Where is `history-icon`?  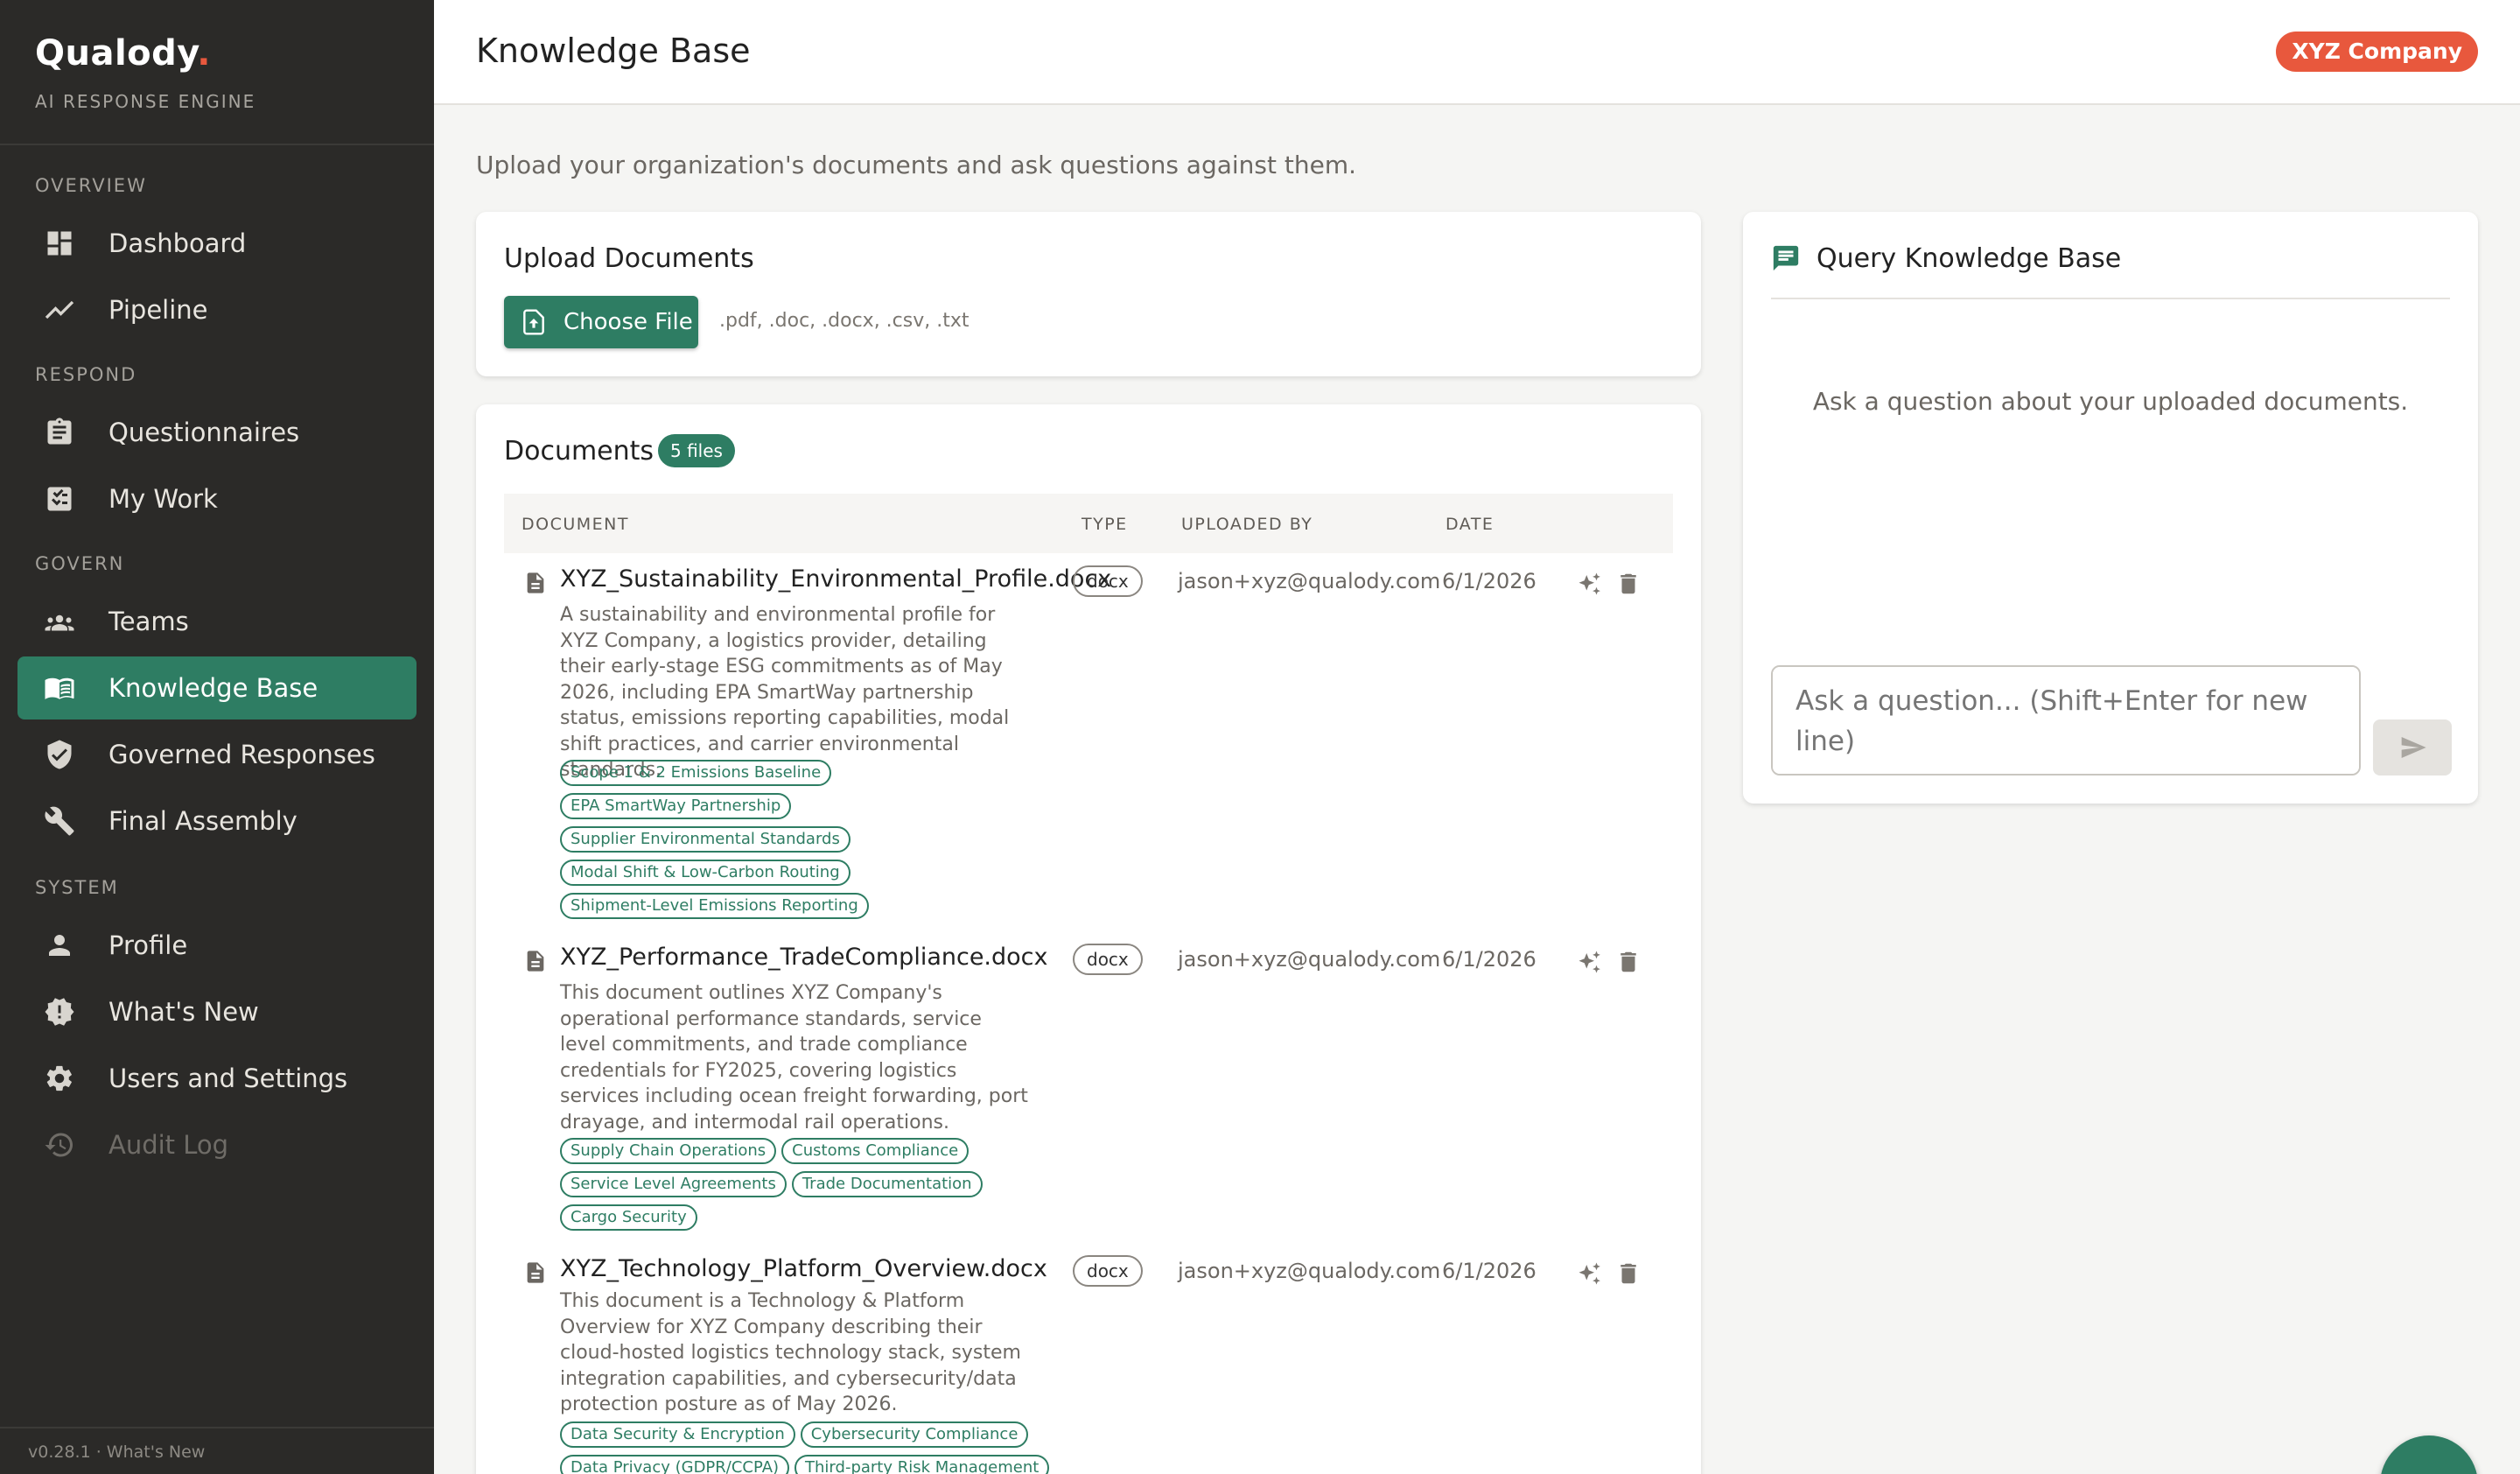 history-icon is located at coordinates (59, 1145).